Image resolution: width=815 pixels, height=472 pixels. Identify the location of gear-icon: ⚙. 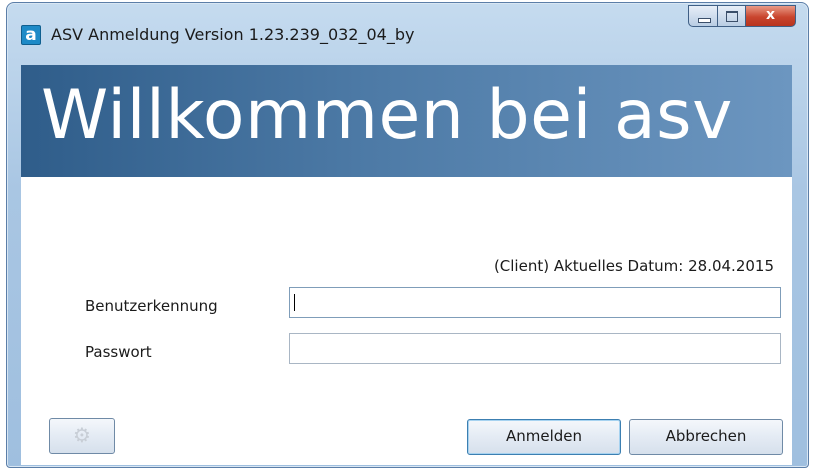
(82, 435).